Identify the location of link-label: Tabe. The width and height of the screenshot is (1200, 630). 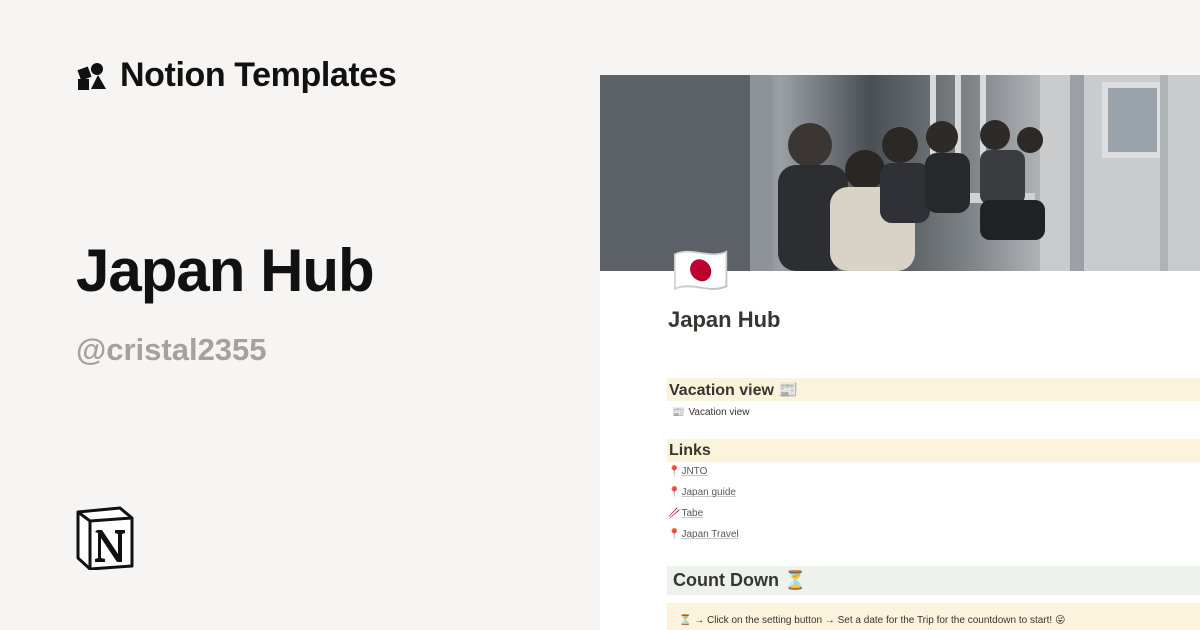
(692, 513).